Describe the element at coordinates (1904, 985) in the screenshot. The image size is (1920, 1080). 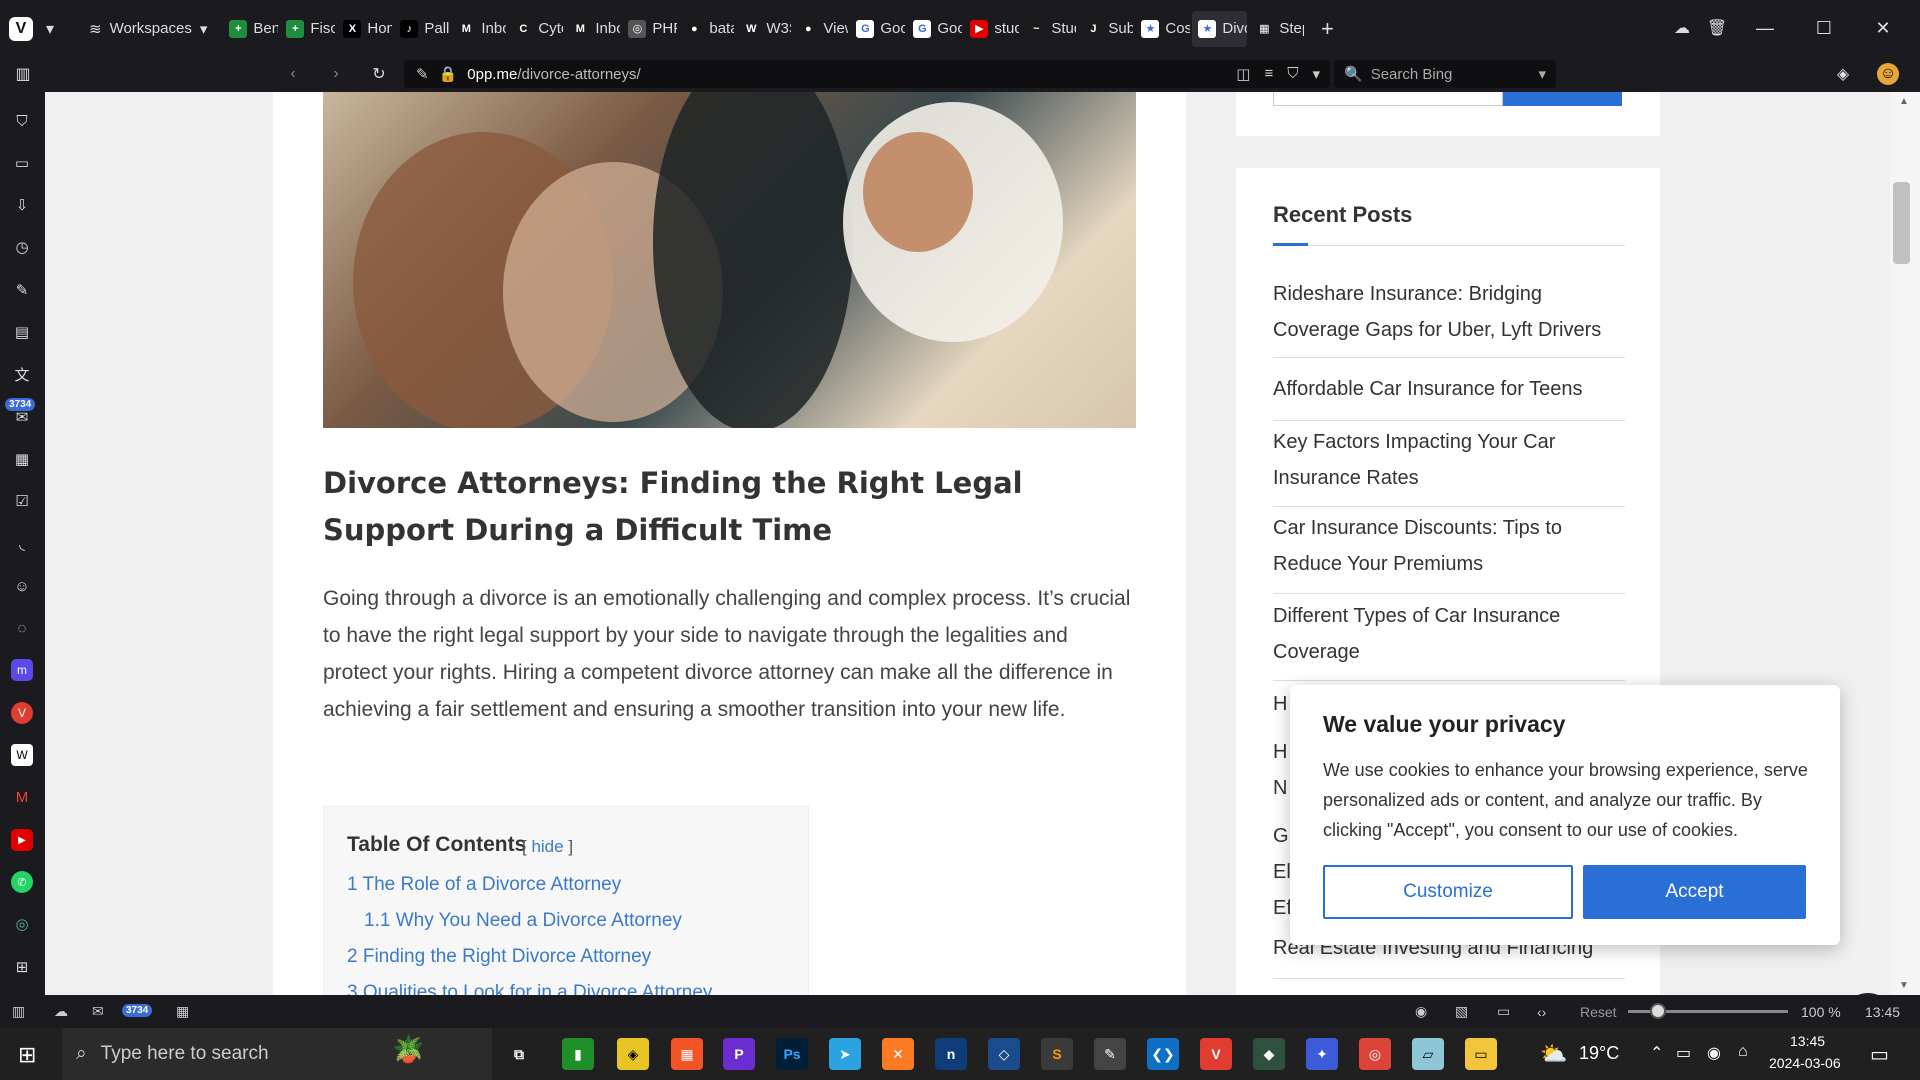
I see `scroll-down-arrow-icon: ▼` at that location.